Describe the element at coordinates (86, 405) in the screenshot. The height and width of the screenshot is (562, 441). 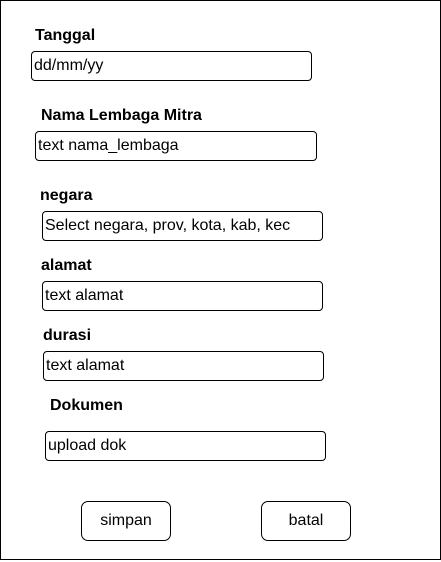
I see `dokumen-label: Dokumen` at that location.